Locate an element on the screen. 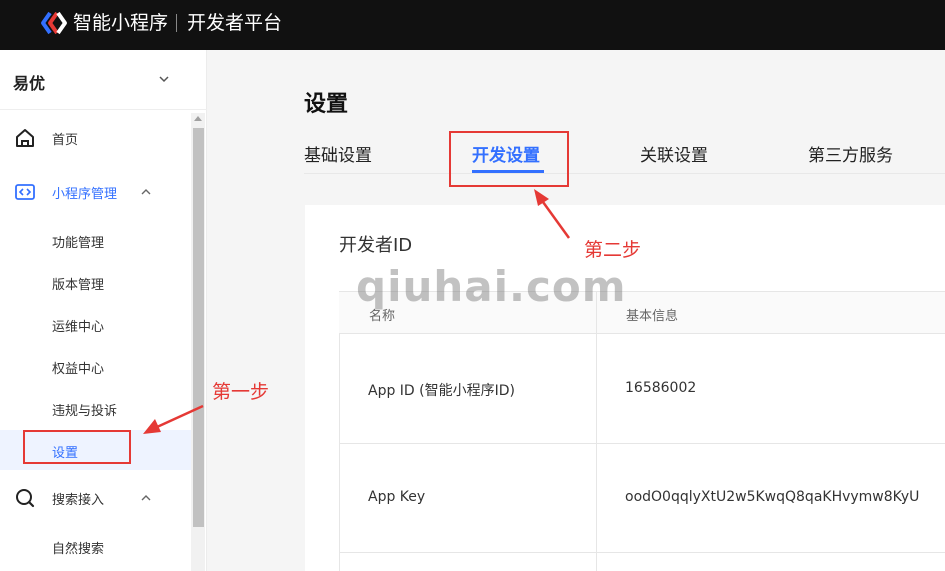 The width and height of the screenshot is (945, 571). sidebar-item-search-access: 搜索接入 is located at coordinates (95, 498).